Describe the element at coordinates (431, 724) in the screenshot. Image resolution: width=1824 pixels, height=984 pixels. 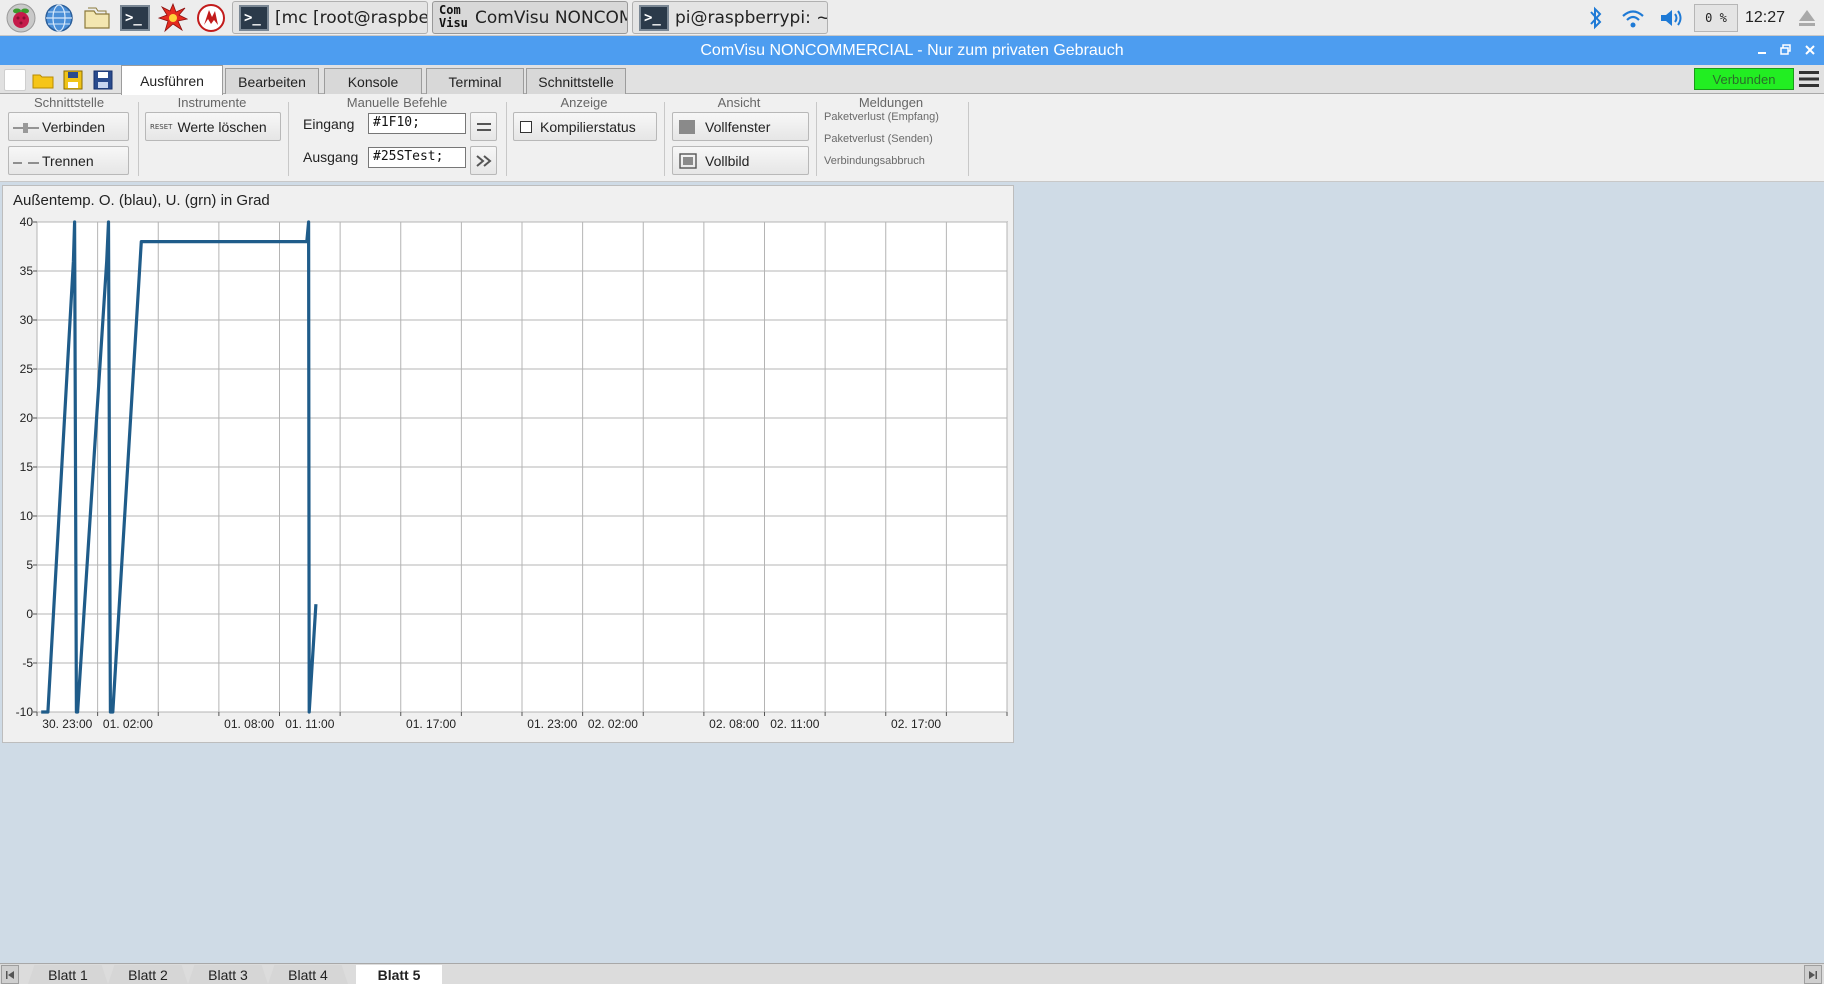
I see `x-tick-label: 01. 17:00` at that location.